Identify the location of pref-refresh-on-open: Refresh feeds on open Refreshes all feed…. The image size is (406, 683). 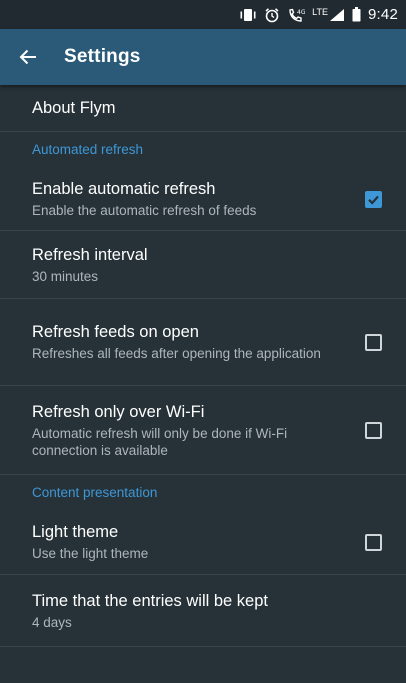
(203, 342).